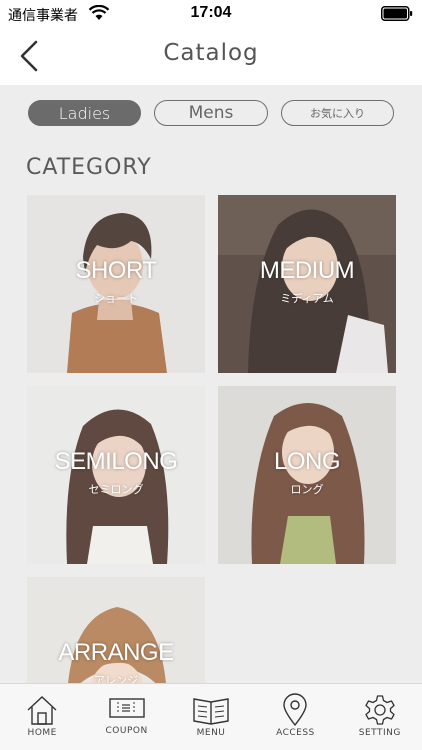 This screenshot has height=750, width=422. I want to click on tab-label: COUPON, so click(126, 731).